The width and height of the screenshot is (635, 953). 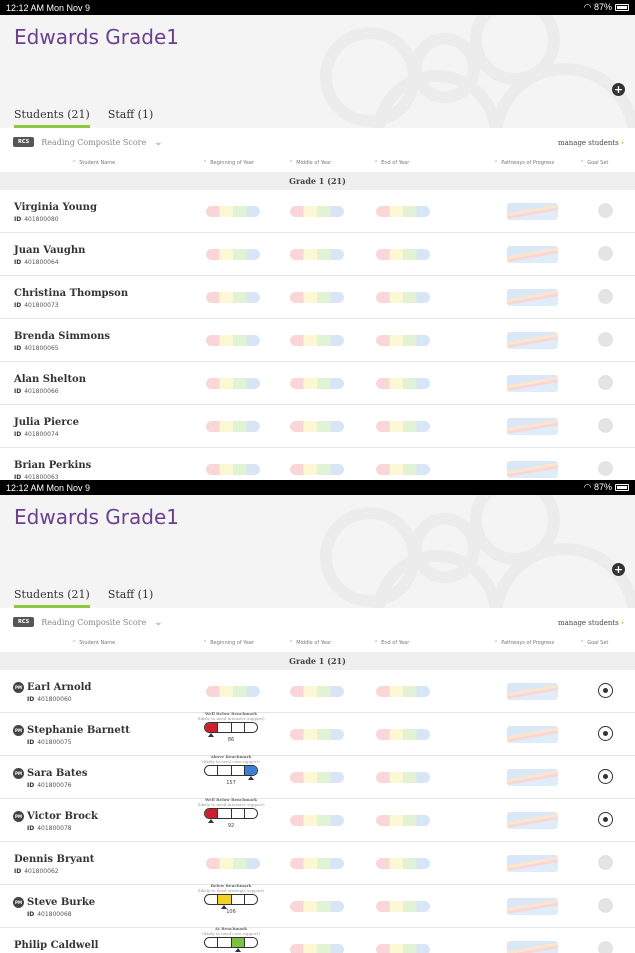 I want to click on student-name: Earl Arnold, so click(x=59, y=687).